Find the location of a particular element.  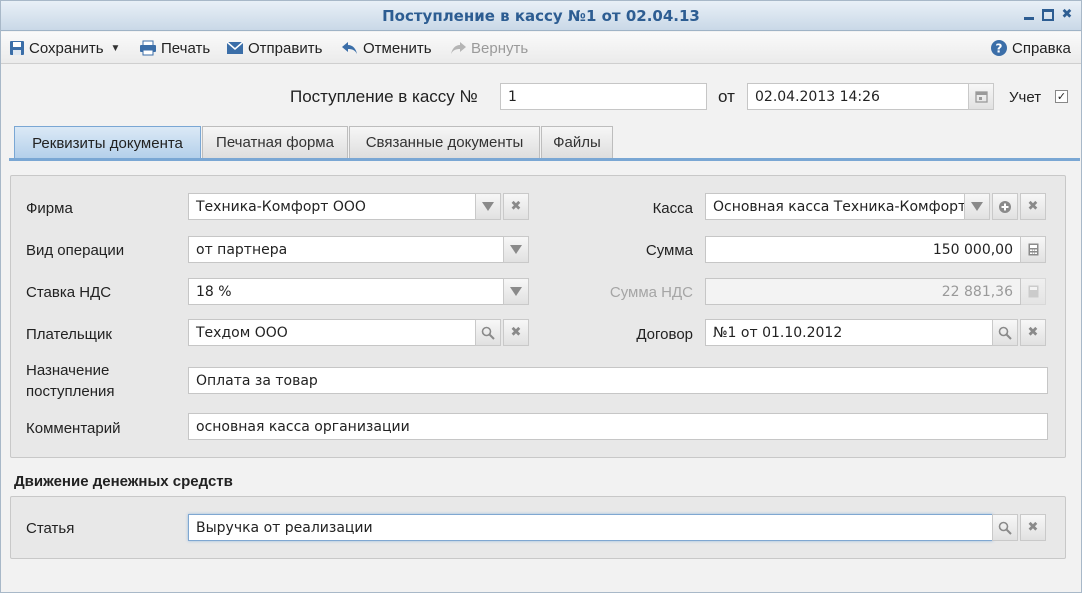

help-button: ? Справка is located at coordinates (1030, 48).